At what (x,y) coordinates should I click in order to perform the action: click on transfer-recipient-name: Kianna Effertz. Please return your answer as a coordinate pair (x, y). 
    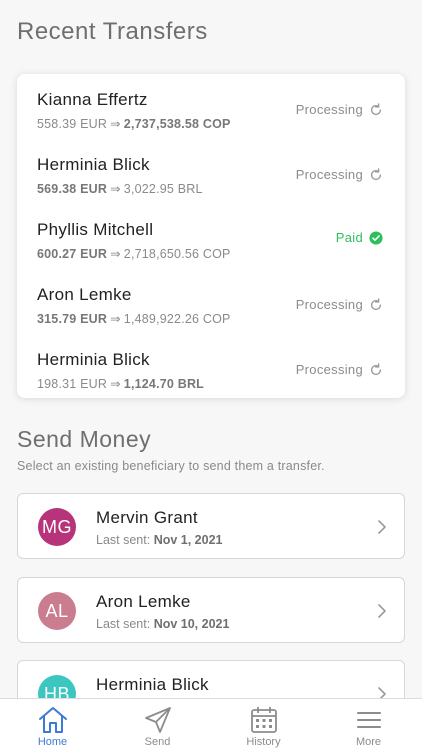
    Looking at the image, I should click on (92, 99).